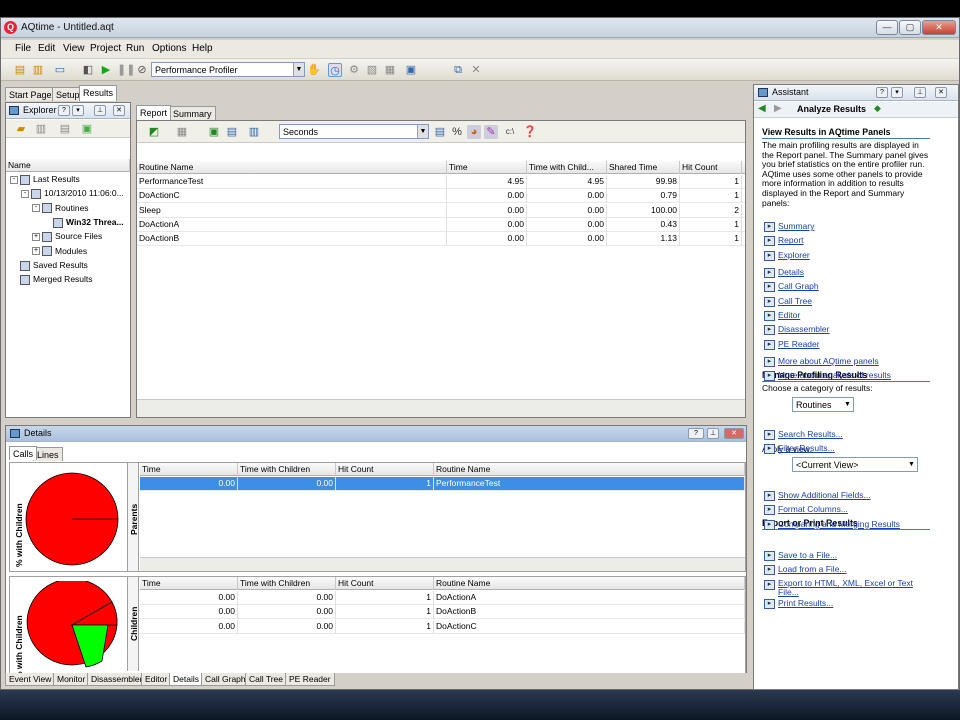 The width and height of the screenshot is (960, 720). I want to click on group-icon: ▦, so click(182, 132).